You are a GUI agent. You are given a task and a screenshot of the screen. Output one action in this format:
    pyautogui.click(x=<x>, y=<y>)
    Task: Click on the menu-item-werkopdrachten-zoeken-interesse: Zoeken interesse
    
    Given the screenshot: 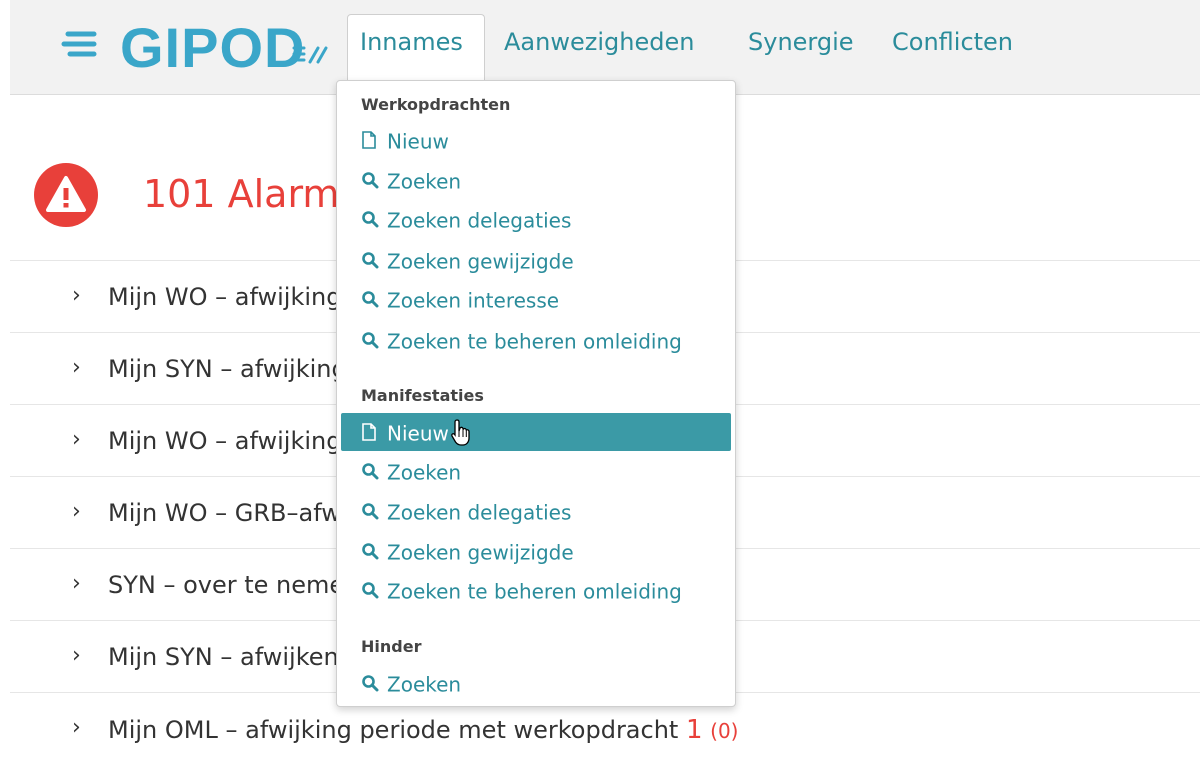 What is the action you would take?
    pyautogui.click(x=536, y=299)
    